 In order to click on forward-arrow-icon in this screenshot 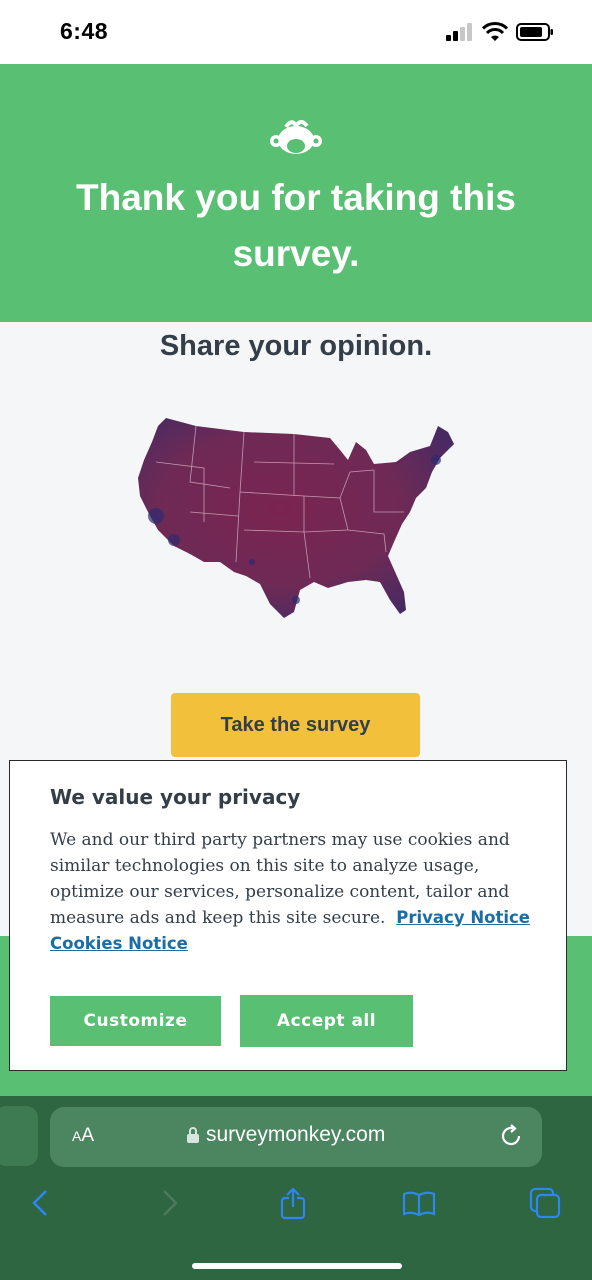, I will do `click(169, 1203)`.